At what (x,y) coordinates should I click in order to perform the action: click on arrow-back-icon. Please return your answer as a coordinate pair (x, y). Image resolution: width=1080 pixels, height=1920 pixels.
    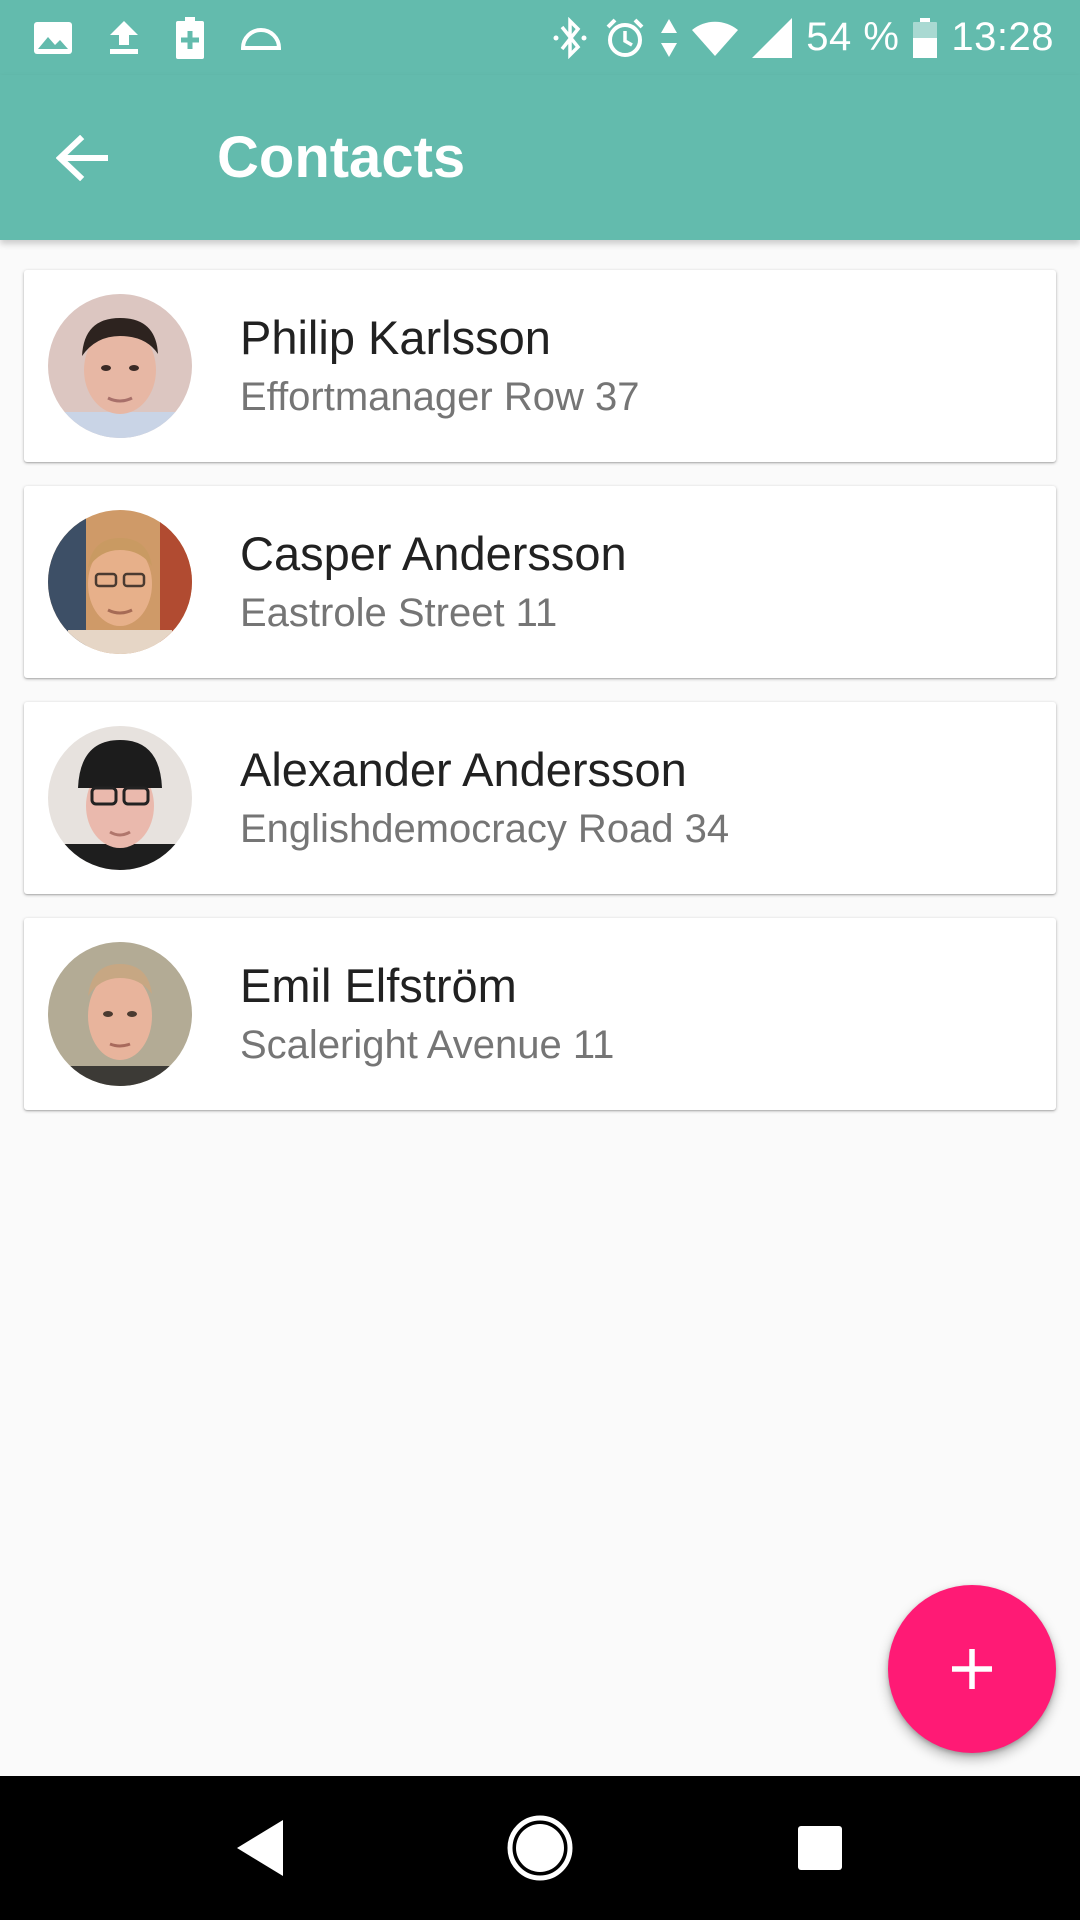
    Looking at the image, I should click on (82, 157).